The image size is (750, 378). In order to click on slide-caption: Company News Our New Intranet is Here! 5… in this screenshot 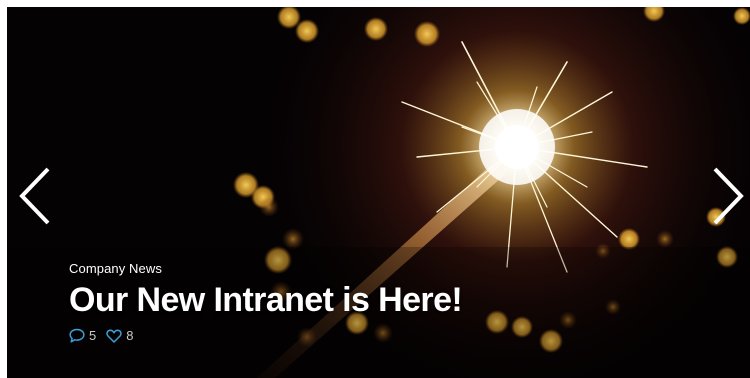, I will do `click(266, 302)`.